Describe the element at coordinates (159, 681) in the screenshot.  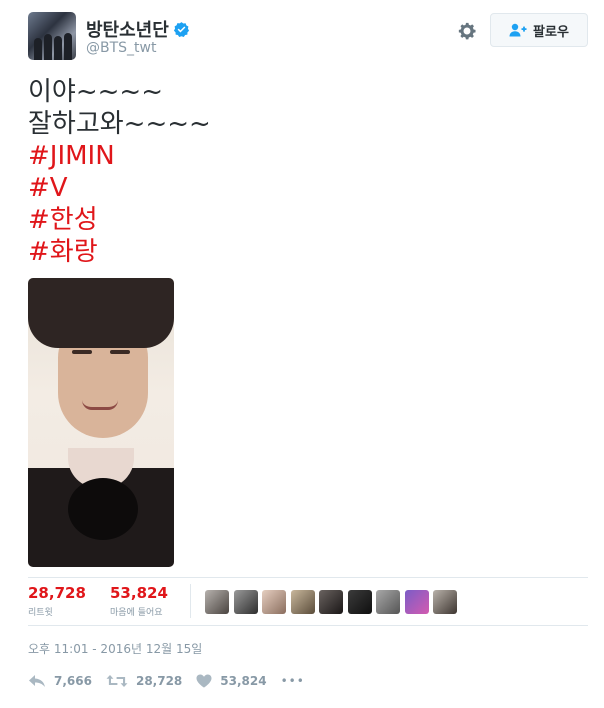
I see `retweet-action-count: 28,728` at that location.